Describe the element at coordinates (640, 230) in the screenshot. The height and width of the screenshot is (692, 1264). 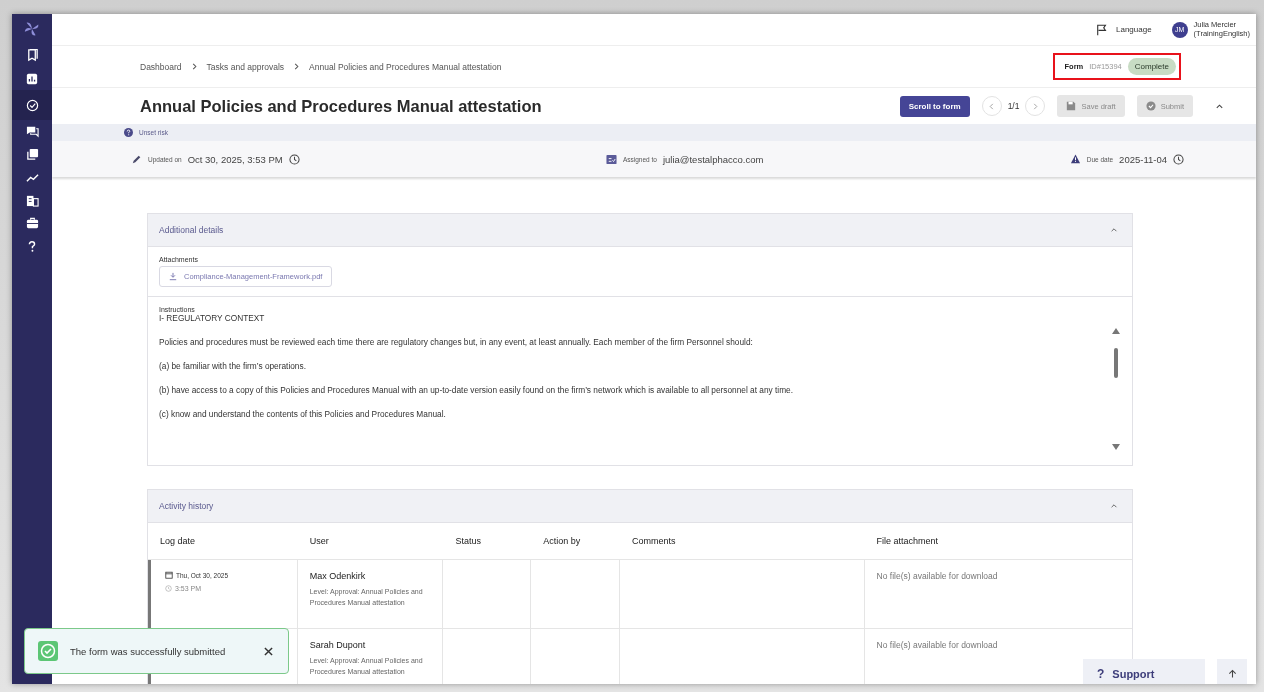
I see `card-header: Additional details` at that location.